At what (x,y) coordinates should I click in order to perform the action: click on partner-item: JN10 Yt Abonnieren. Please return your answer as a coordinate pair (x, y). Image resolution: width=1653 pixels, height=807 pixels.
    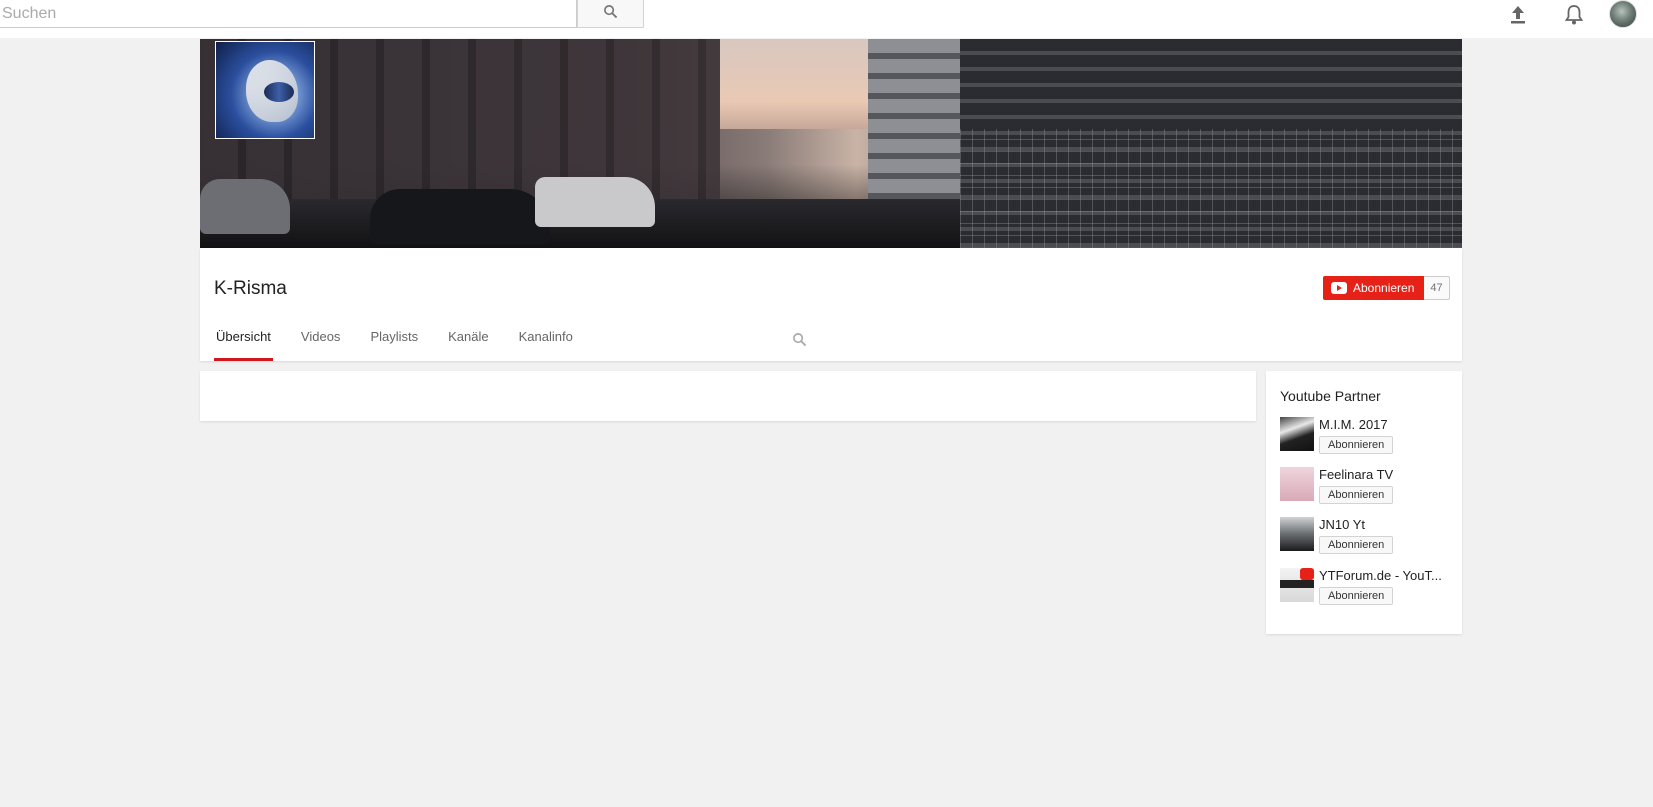
    Looking at the image, I should click on (1370, 539).